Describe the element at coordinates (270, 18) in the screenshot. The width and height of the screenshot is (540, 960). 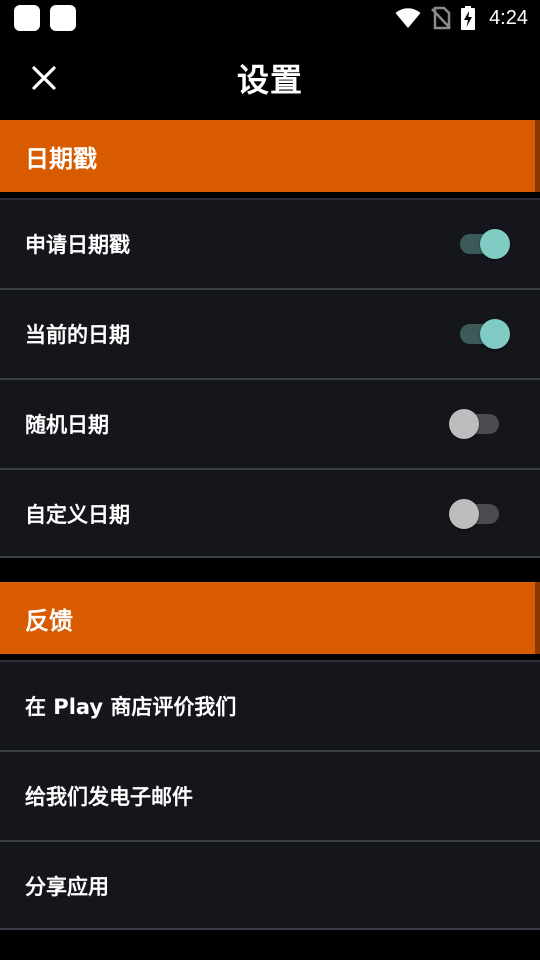
I see `status-bar: 4:24` at that location.